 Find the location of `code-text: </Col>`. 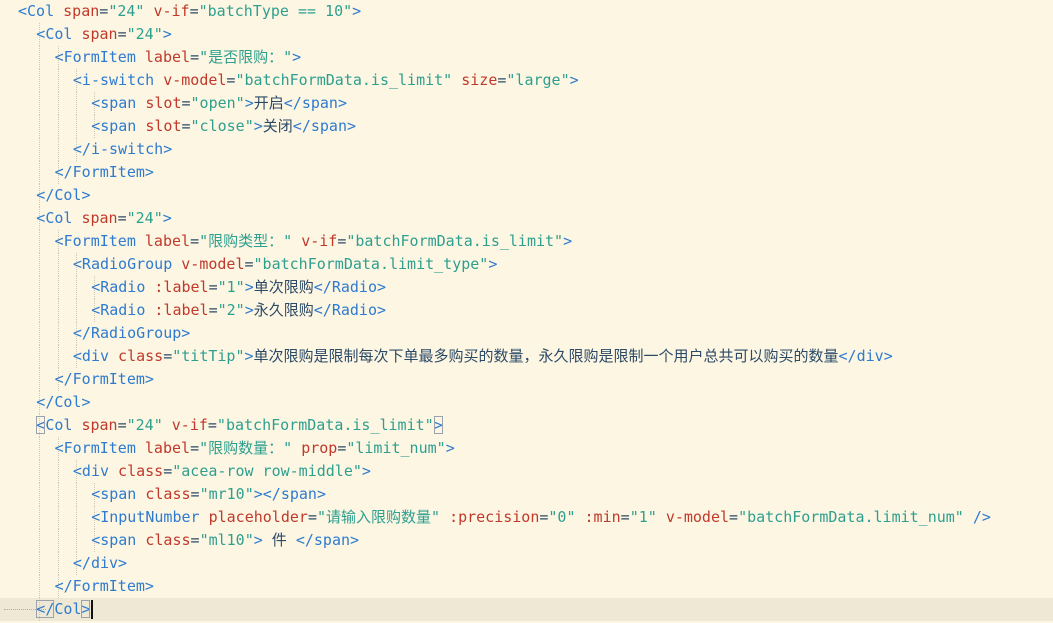

code-text: </Col> is located at coordinates (63, 402).